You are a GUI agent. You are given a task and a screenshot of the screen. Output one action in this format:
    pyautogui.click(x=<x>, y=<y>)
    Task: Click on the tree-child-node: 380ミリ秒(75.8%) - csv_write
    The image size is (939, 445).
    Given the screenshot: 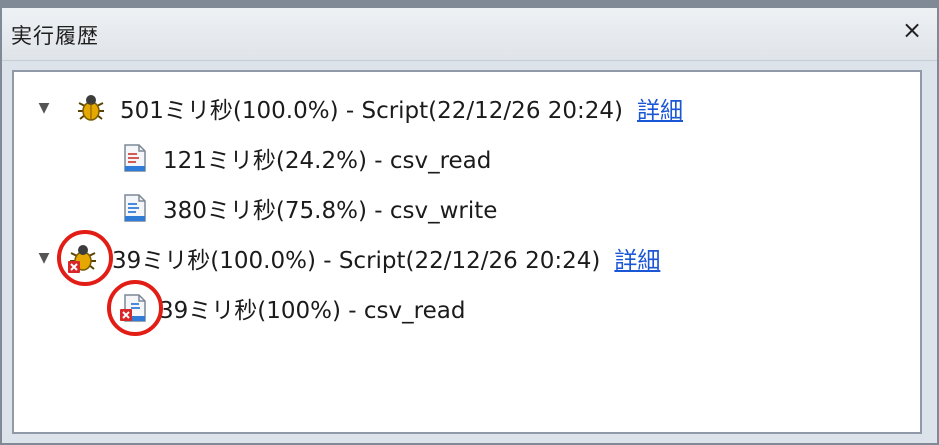 What is the action you would take?
    pyautogui.click(x=307, y=208)
    